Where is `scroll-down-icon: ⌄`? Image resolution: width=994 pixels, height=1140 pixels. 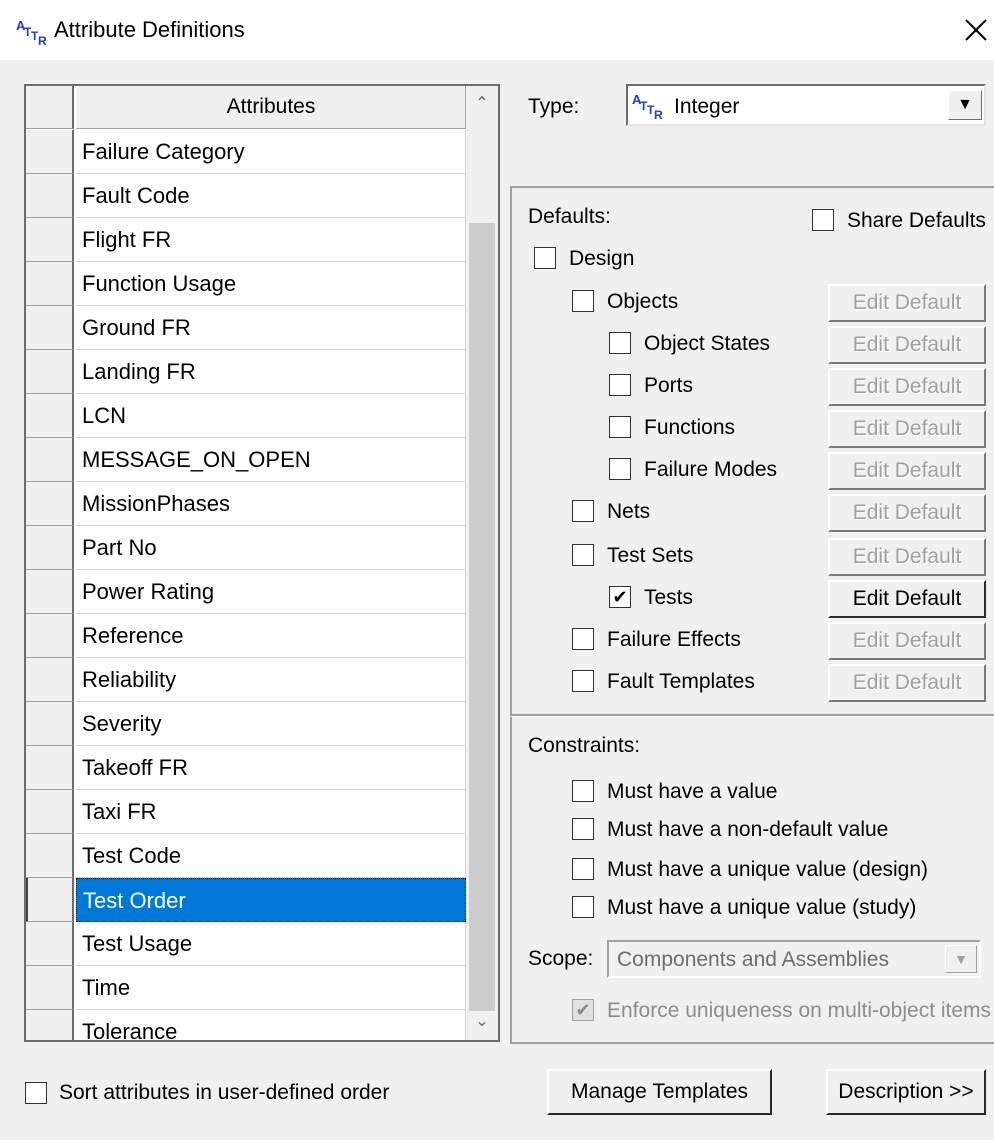 scroll-down-icon: ⌄ is located at coordinates (482, 1022).